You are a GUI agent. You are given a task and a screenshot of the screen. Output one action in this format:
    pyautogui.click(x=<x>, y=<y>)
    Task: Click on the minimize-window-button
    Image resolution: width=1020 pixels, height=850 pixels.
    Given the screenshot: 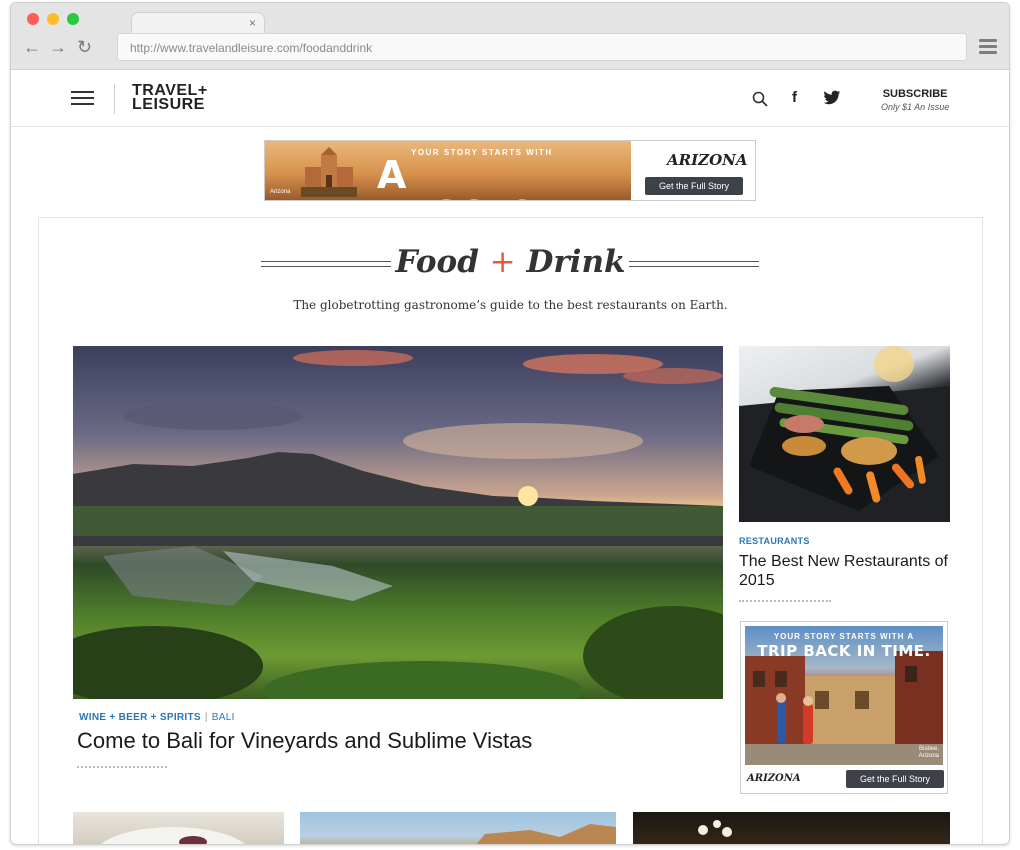 What is the action you would take?
    pyautogui.click(x=53, y=19)
    